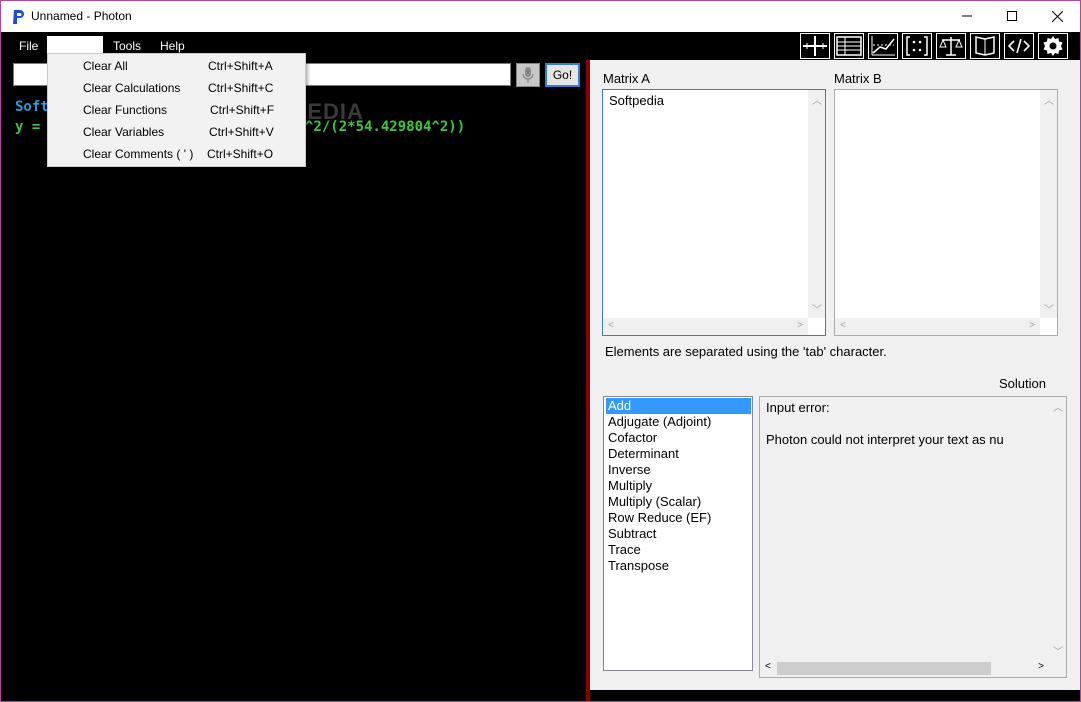 The image size is (1081, 702). I want to click on photon-logo-icon, so click(18, 17).